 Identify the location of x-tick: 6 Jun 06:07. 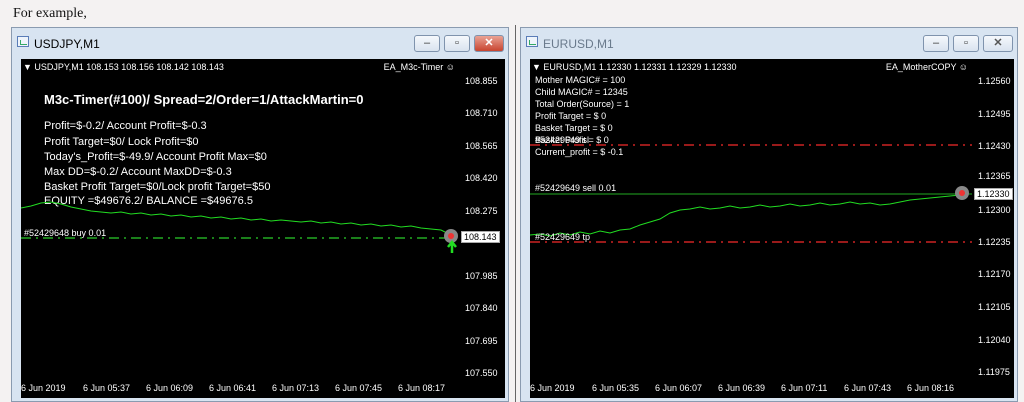
(679, 388).